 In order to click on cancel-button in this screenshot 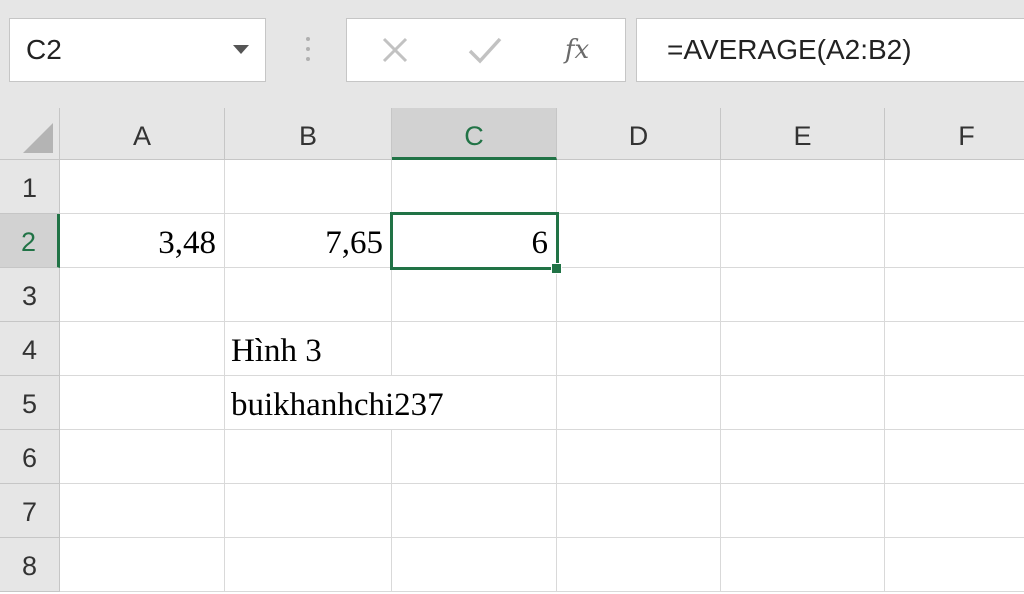, I will do `click(395, 50)`.